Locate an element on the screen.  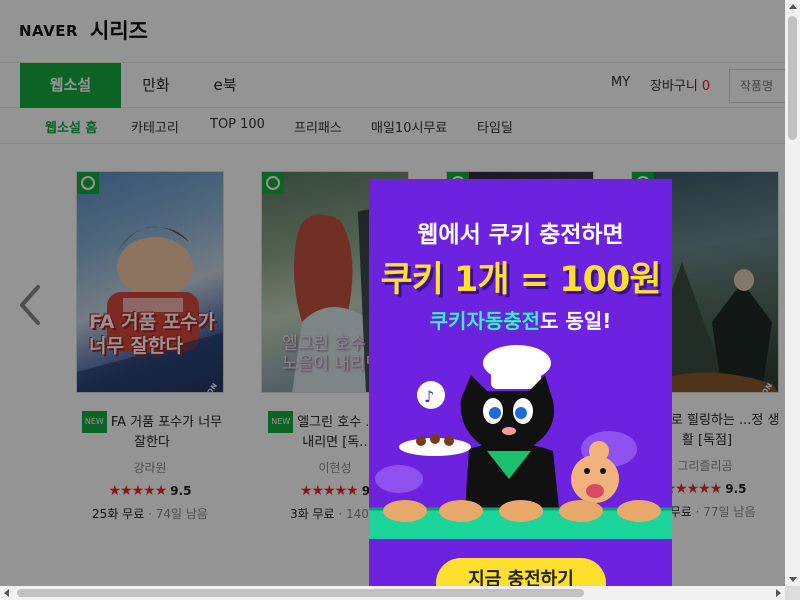
scroll-right-icon is located at coordinates (778, 593).